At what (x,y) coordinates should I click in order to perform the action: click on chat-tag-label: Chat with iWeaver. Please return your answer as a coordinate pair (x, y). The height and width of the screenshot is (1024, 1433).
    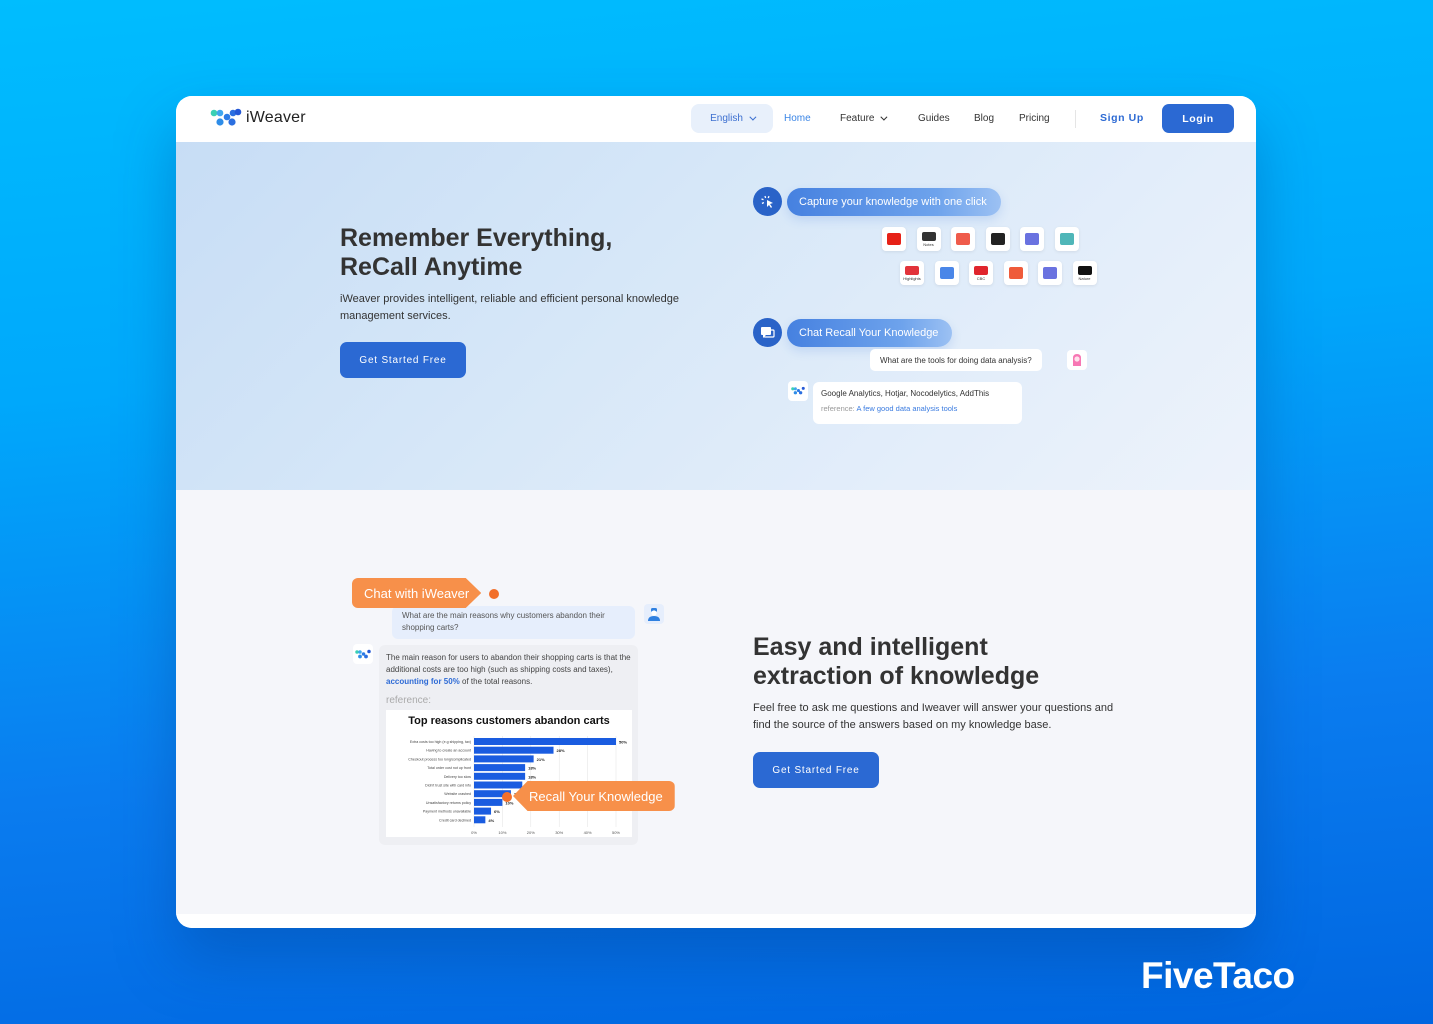
    Looking at the image, I should click on (417, 593).